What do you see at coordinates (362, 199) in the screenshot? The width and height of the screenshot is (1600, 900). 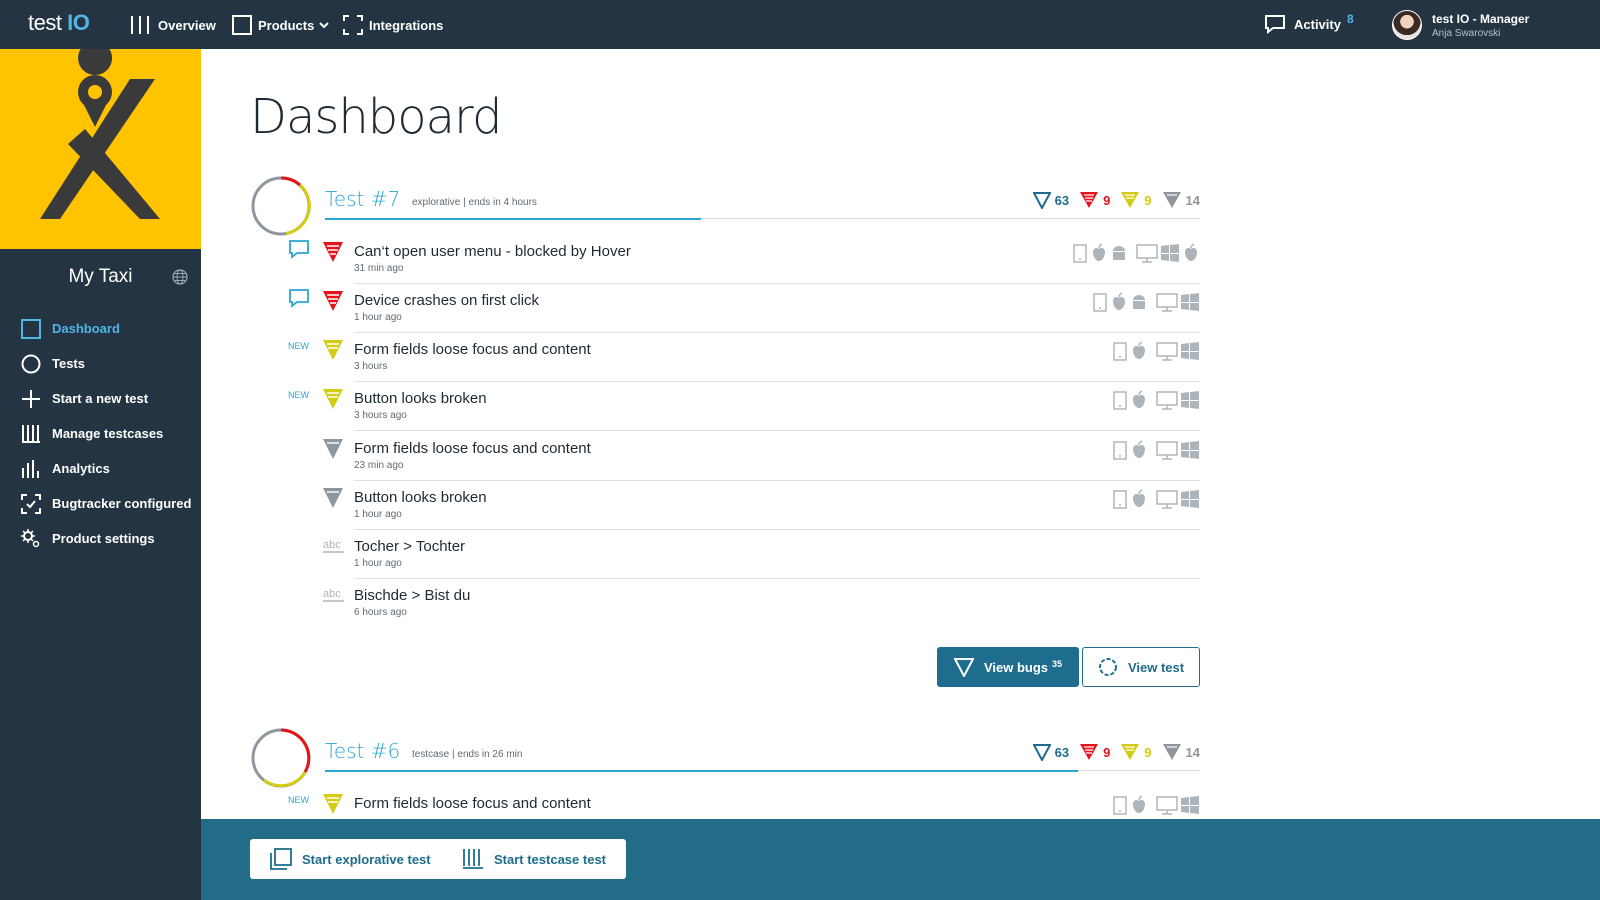 I see `test-title: Test #7` at bounding box center [362, 199].